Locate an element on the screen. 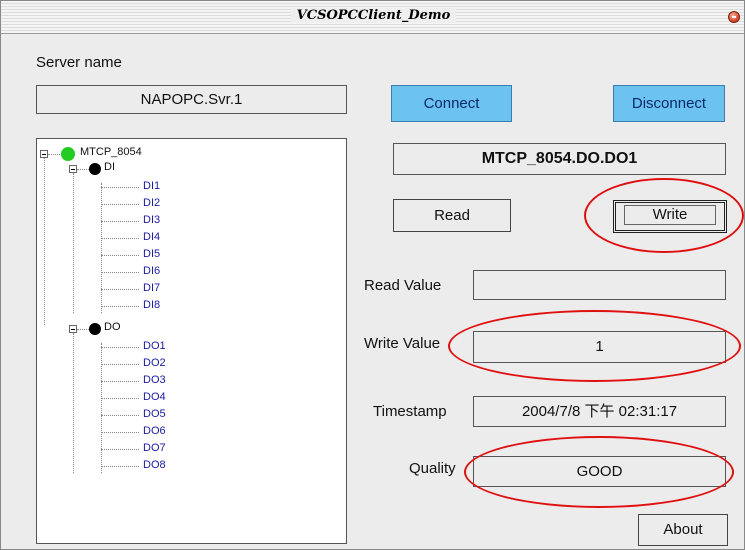 Image resolution: width=745 pixels, height=550 pixels. tree-item: DI3 is located at coordinates (151, 220).